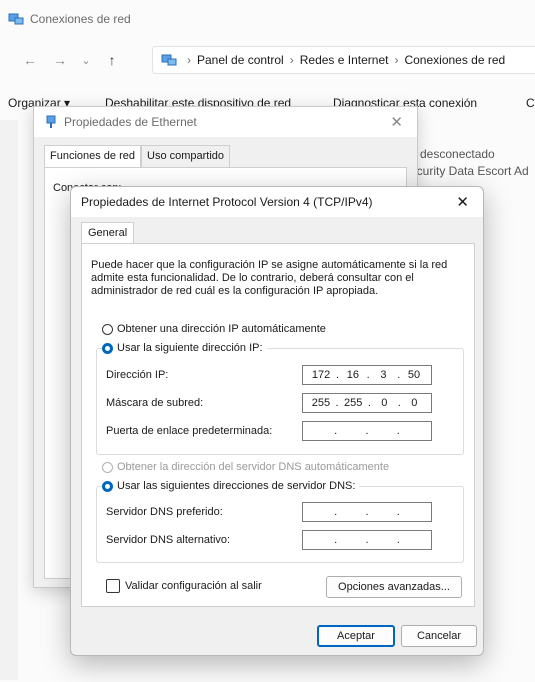 This screenshot has width=535, height=682. I want to click on window-title: Conexiones de red, so click(80, 19).